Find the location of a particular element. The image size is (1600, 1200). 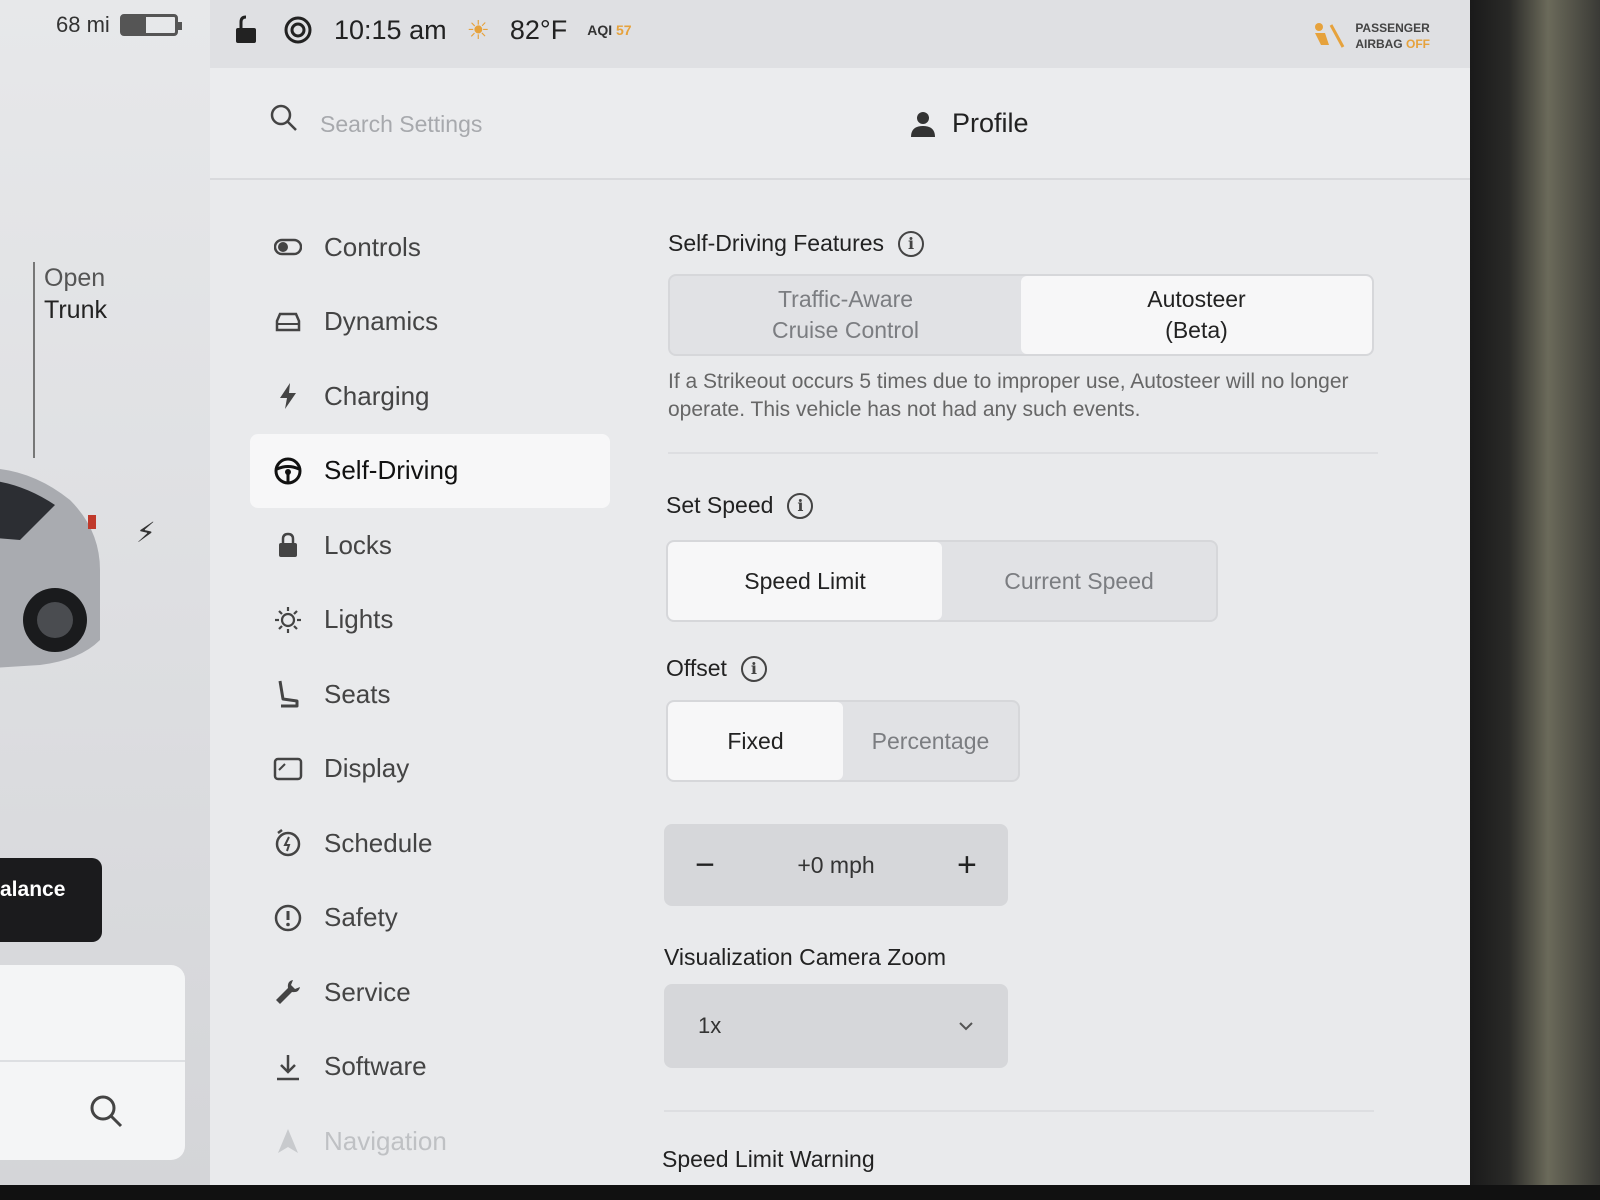

trunk-label-line1: Open is located at coordinates (75, 278).